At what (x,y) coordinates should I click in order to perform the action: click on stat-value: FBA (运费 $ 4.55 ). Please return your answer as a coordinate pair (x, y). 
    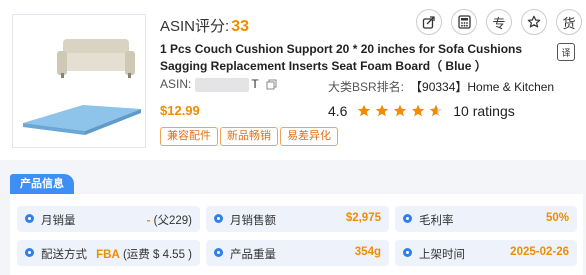
    Looking at the image, I should click on (144, 255).